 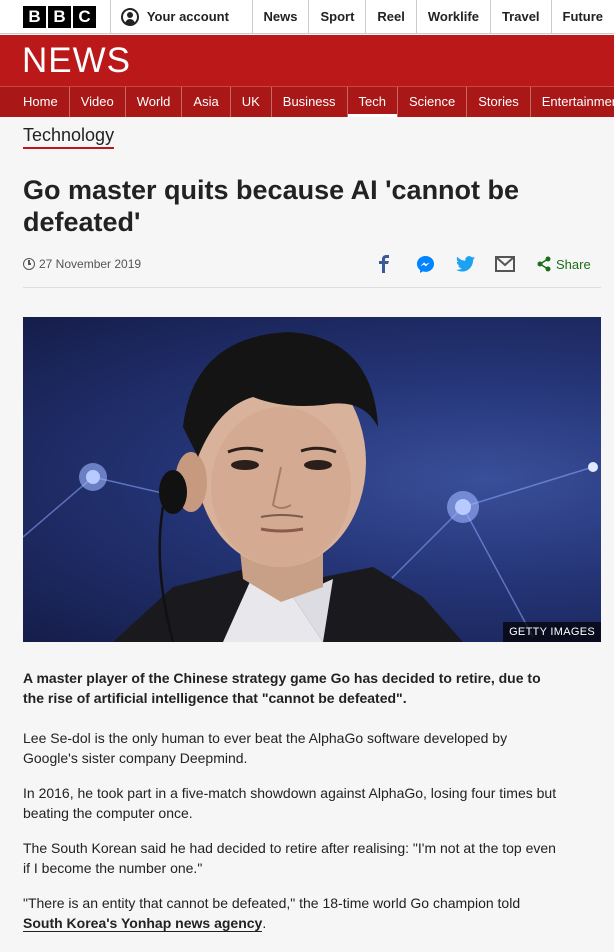 What do you see at coordinates (520, 16) in the screenshot?
I see `global-nav-travel: Travel` at bounding box center [520, 16].